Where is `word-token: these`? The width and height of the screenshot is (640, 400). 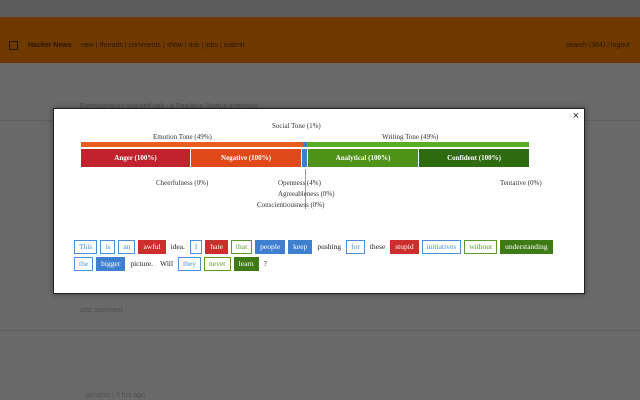 word-token: these is located at coordinates (377, 247).